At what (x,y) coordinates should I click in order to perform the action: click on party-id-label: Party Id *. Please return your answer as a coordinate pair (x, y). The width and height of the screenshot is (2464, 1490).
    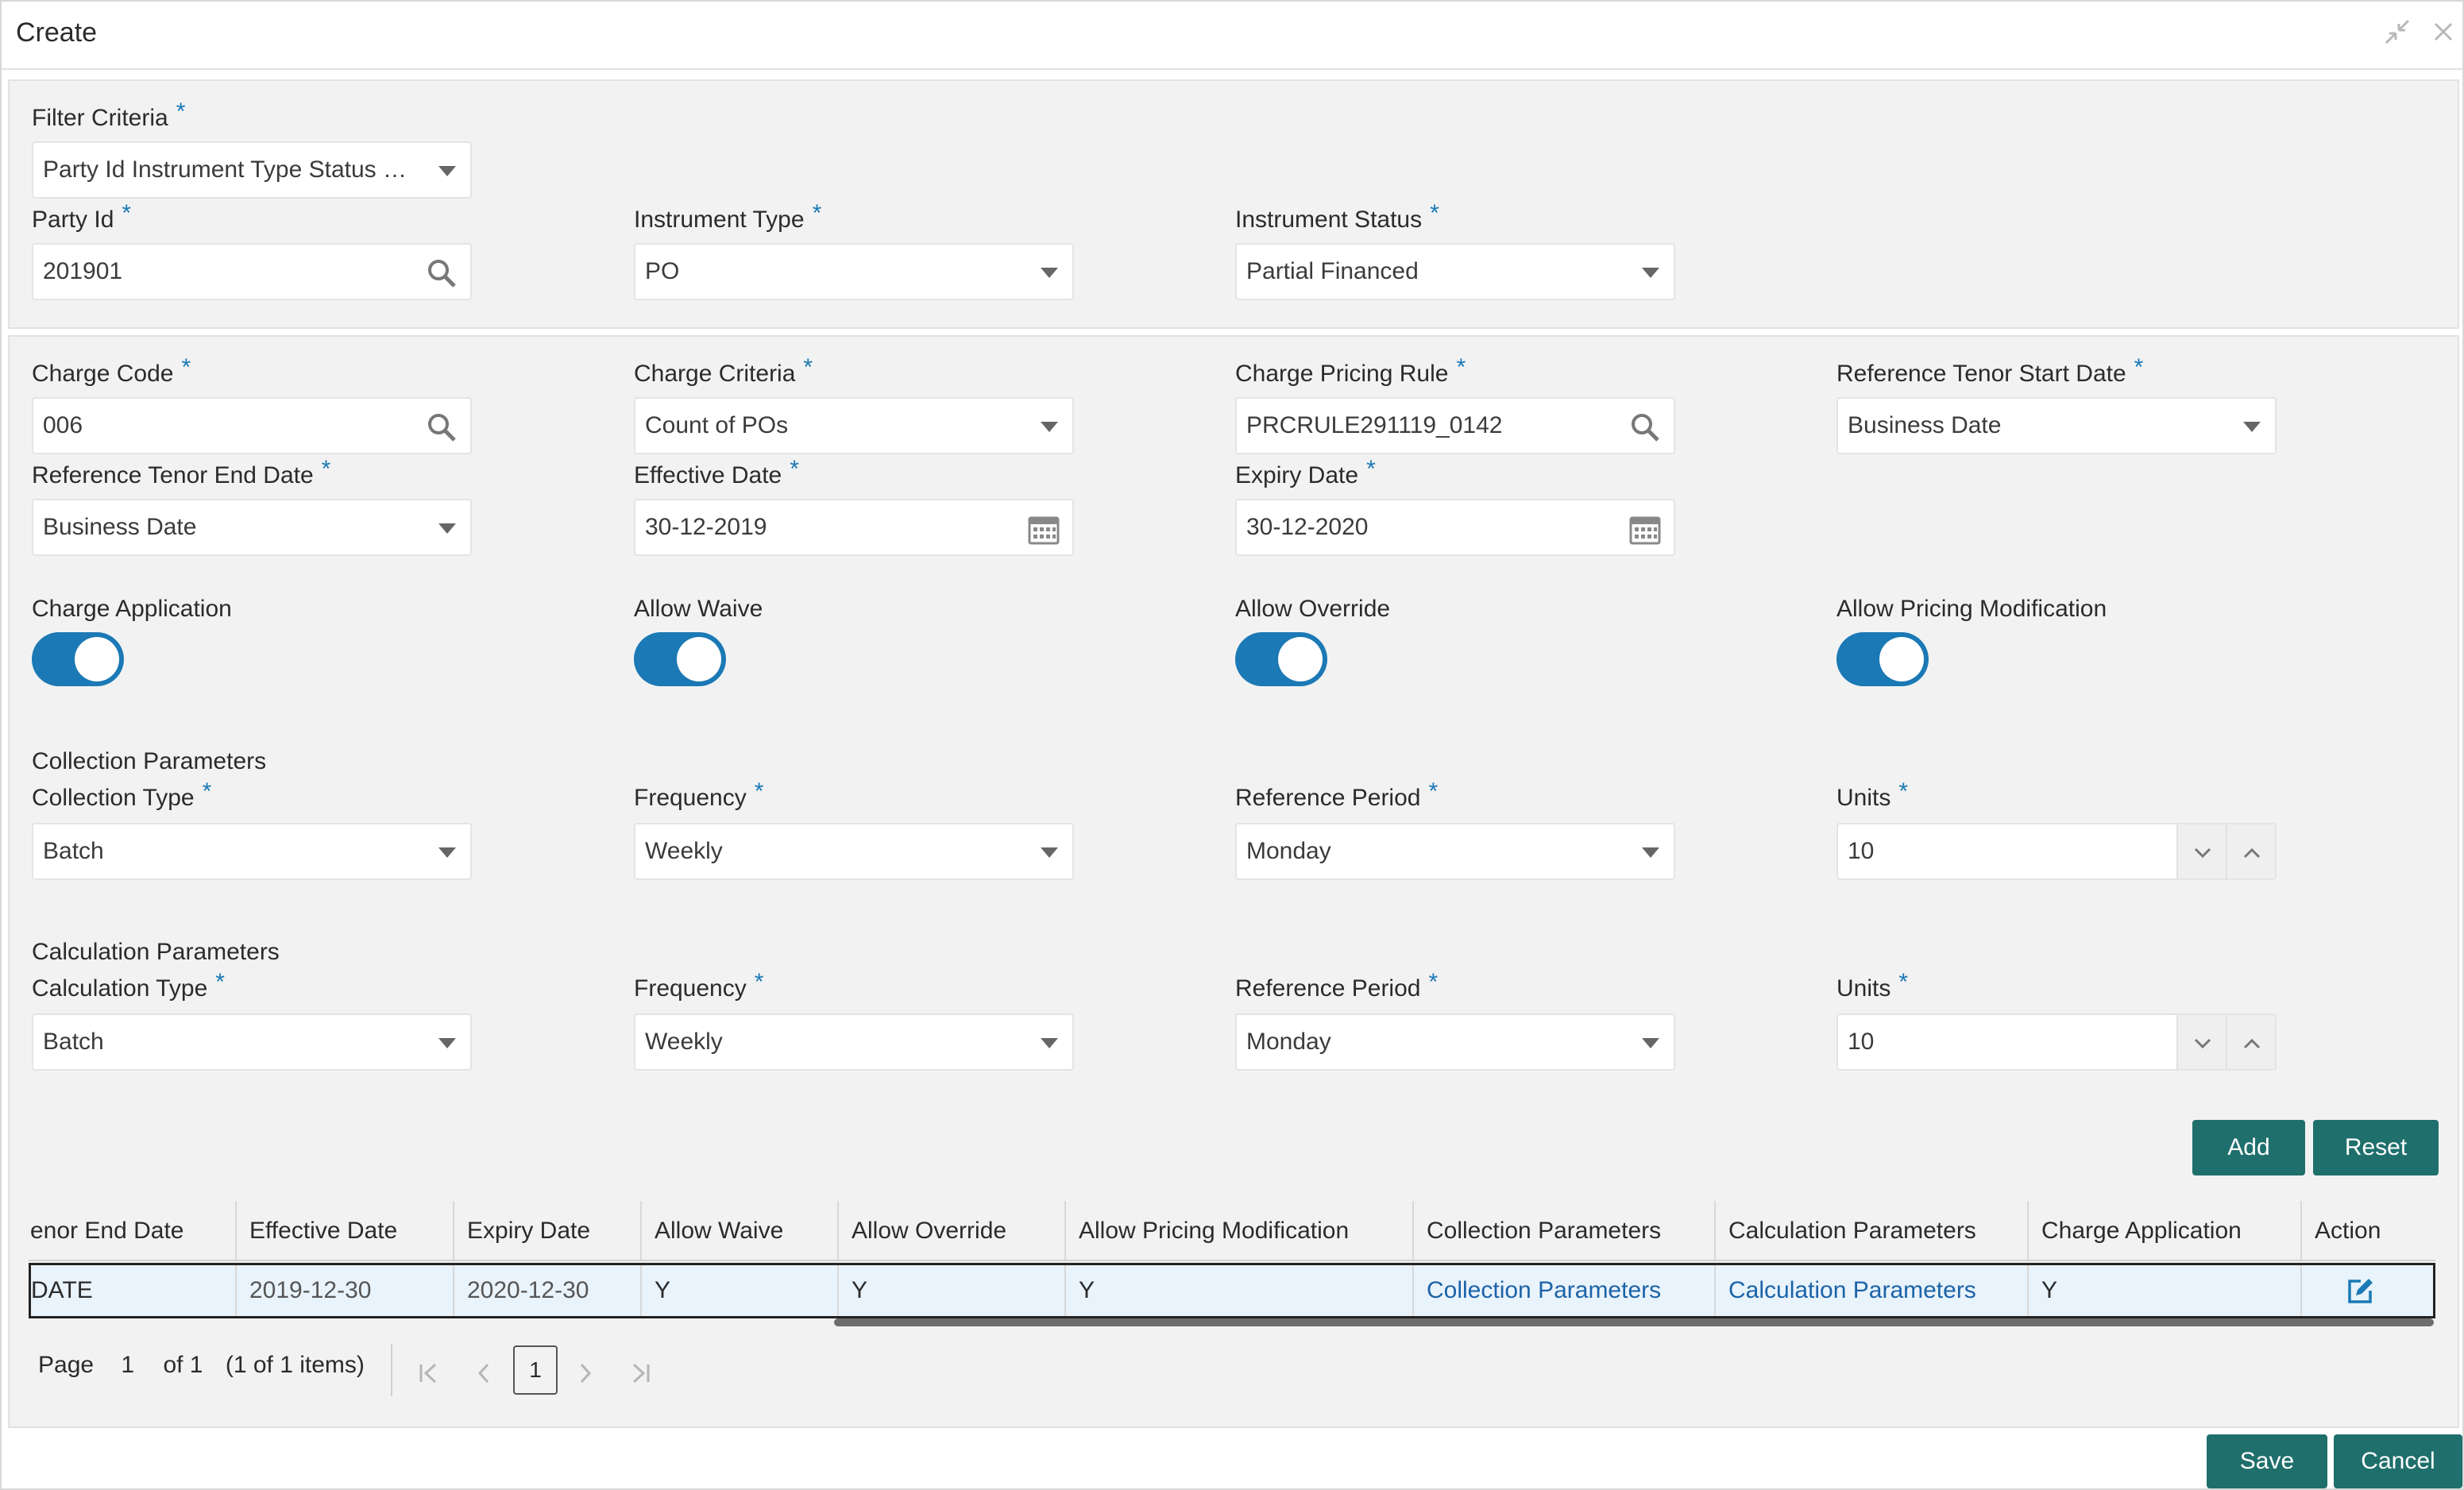
    Looking at the image, I should click on (82, 216).